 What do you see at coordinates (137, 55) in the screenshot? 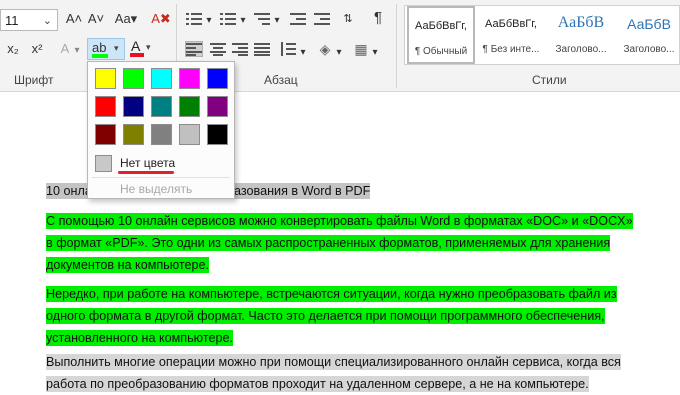
I see `font-color-bar` at bounding box center [137, 55].